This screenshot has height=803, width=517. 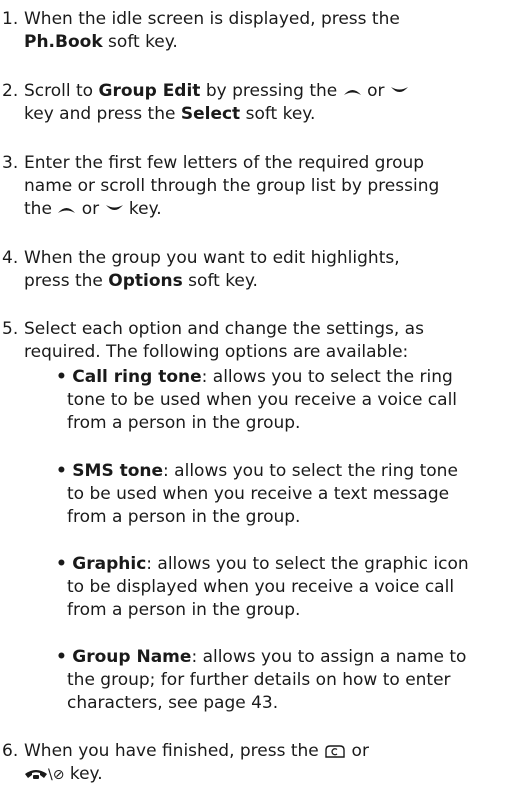 What do you see at coordinates (10, 751) in the screenshot?
I see `step-number: 6.` at bounding box center [10, 751].